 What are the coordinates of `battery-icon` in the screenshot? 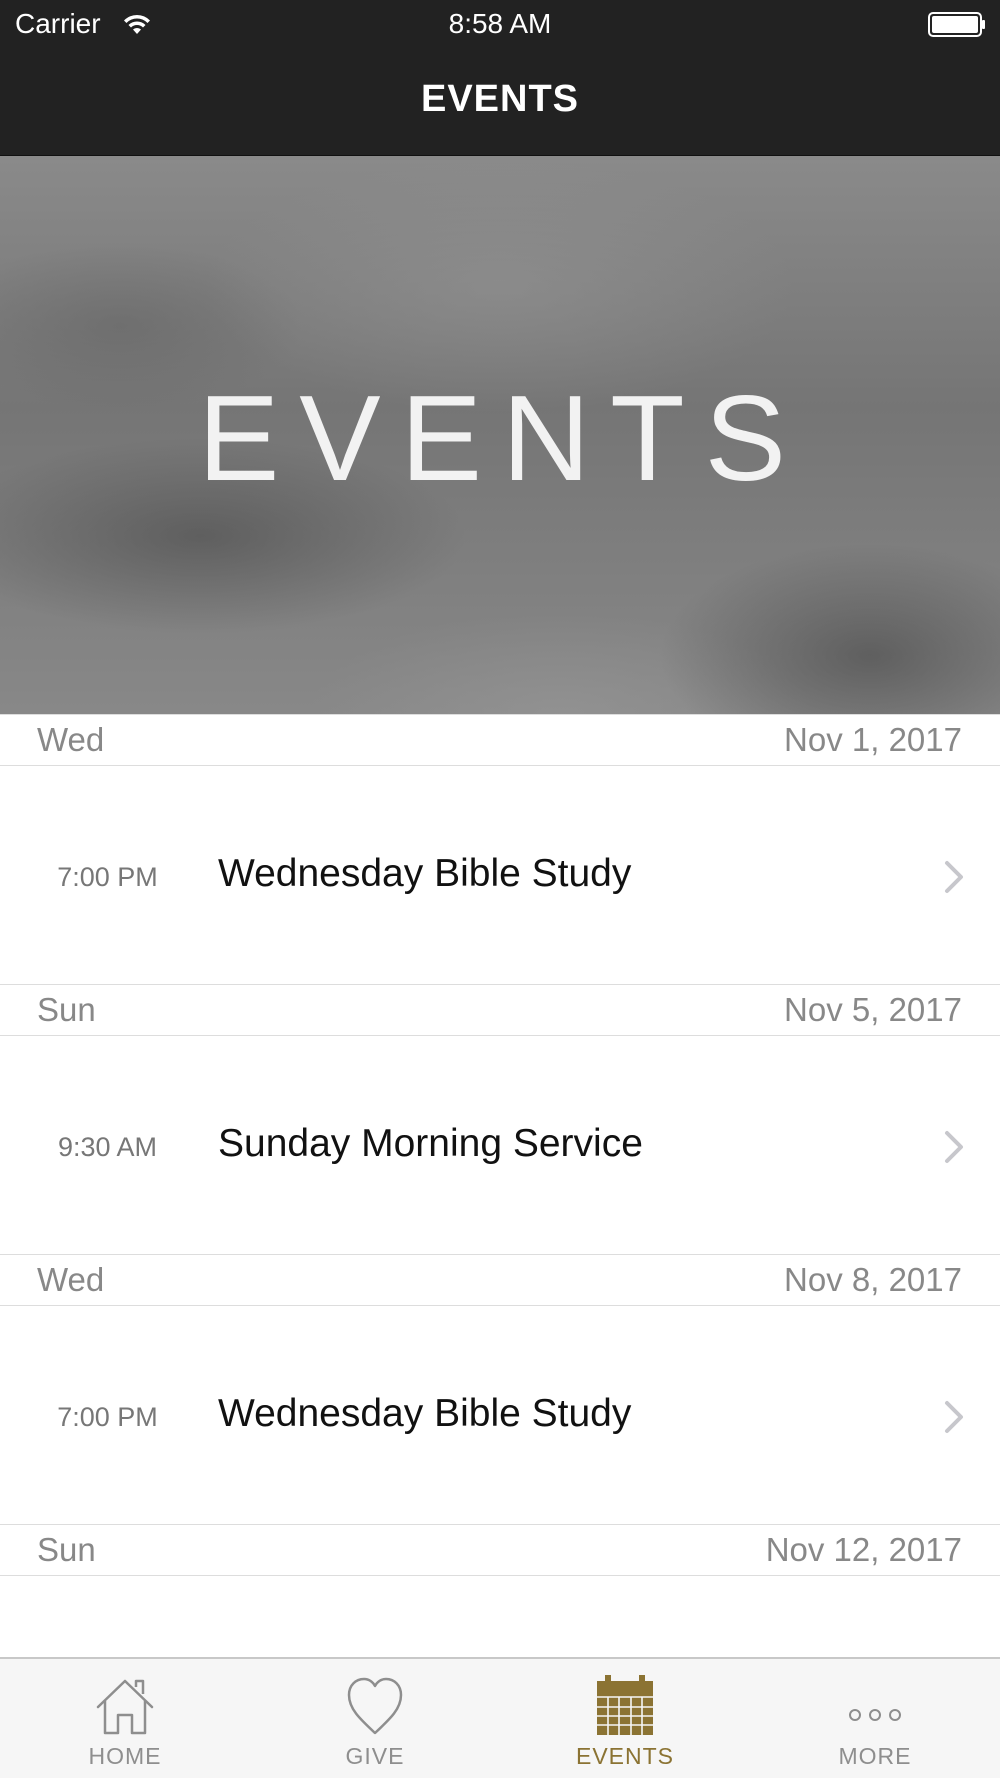 It's located at (956, 24).